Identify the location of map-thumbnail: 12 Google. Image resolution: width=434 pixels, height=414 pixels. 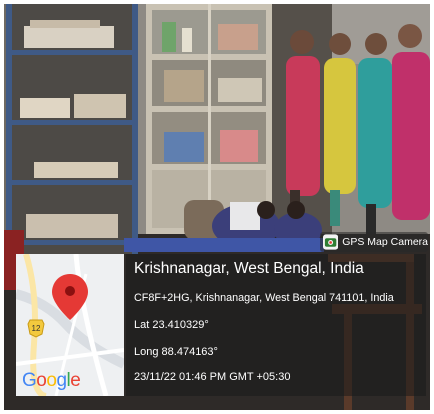
(70, 325).